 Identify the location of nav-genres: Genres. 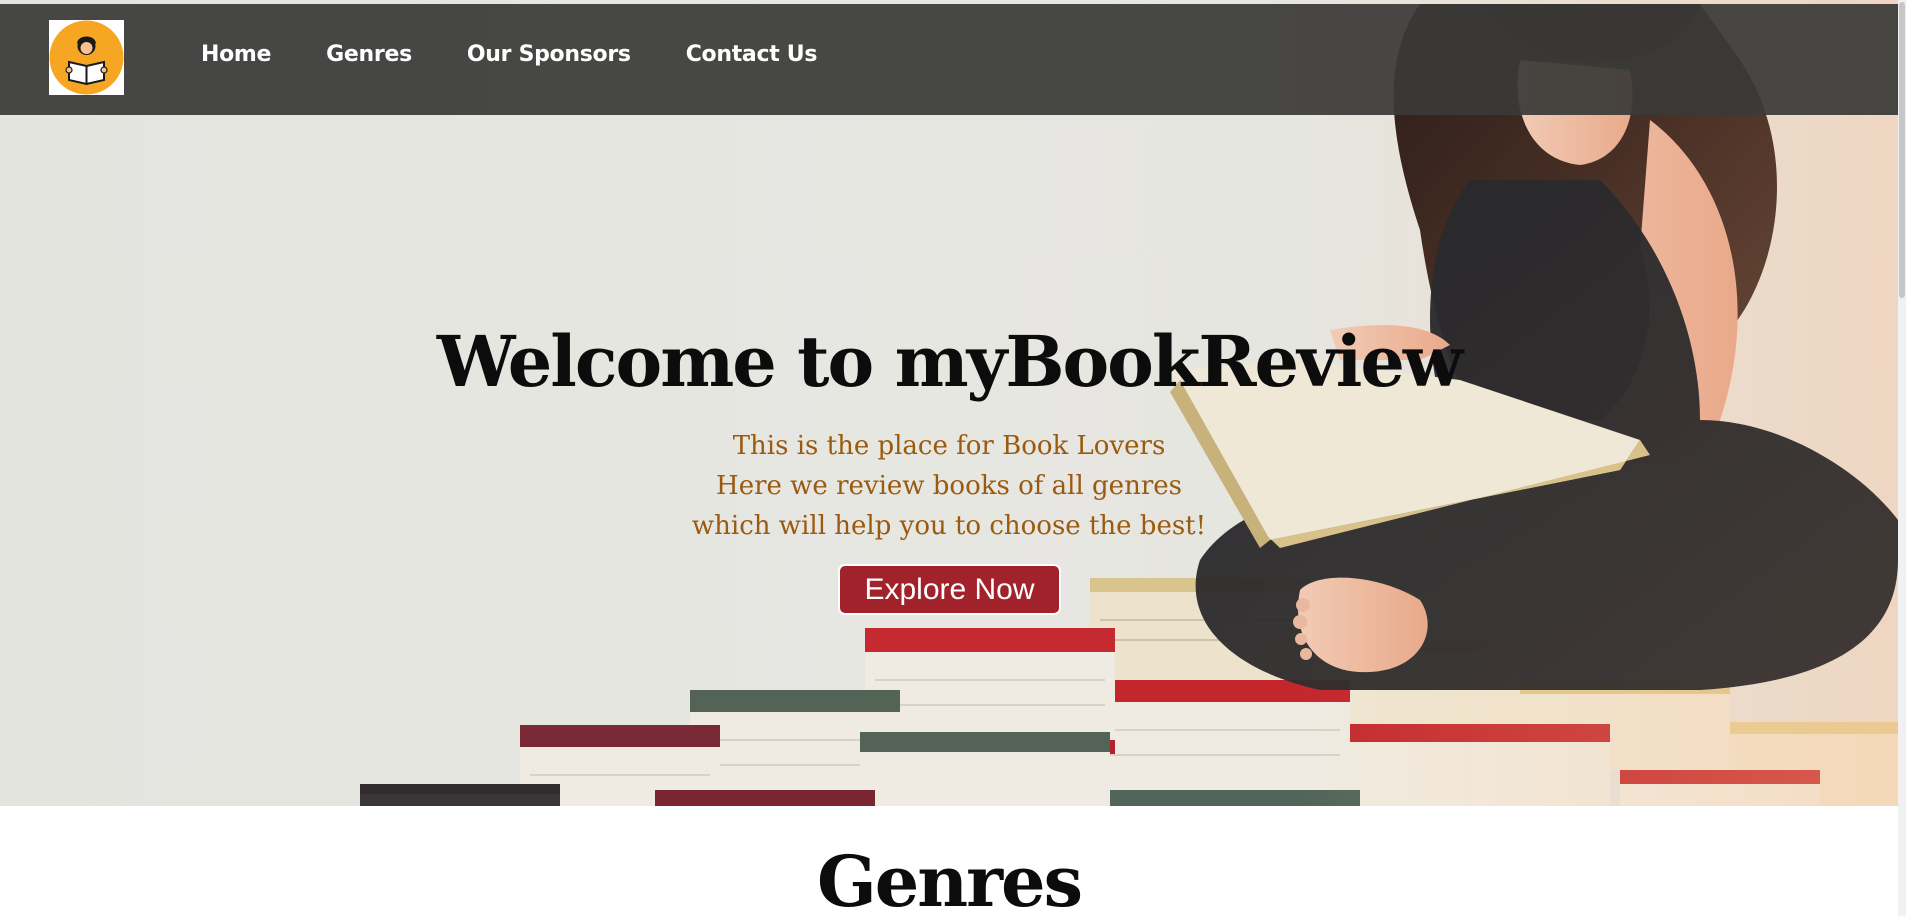
(369, 54).